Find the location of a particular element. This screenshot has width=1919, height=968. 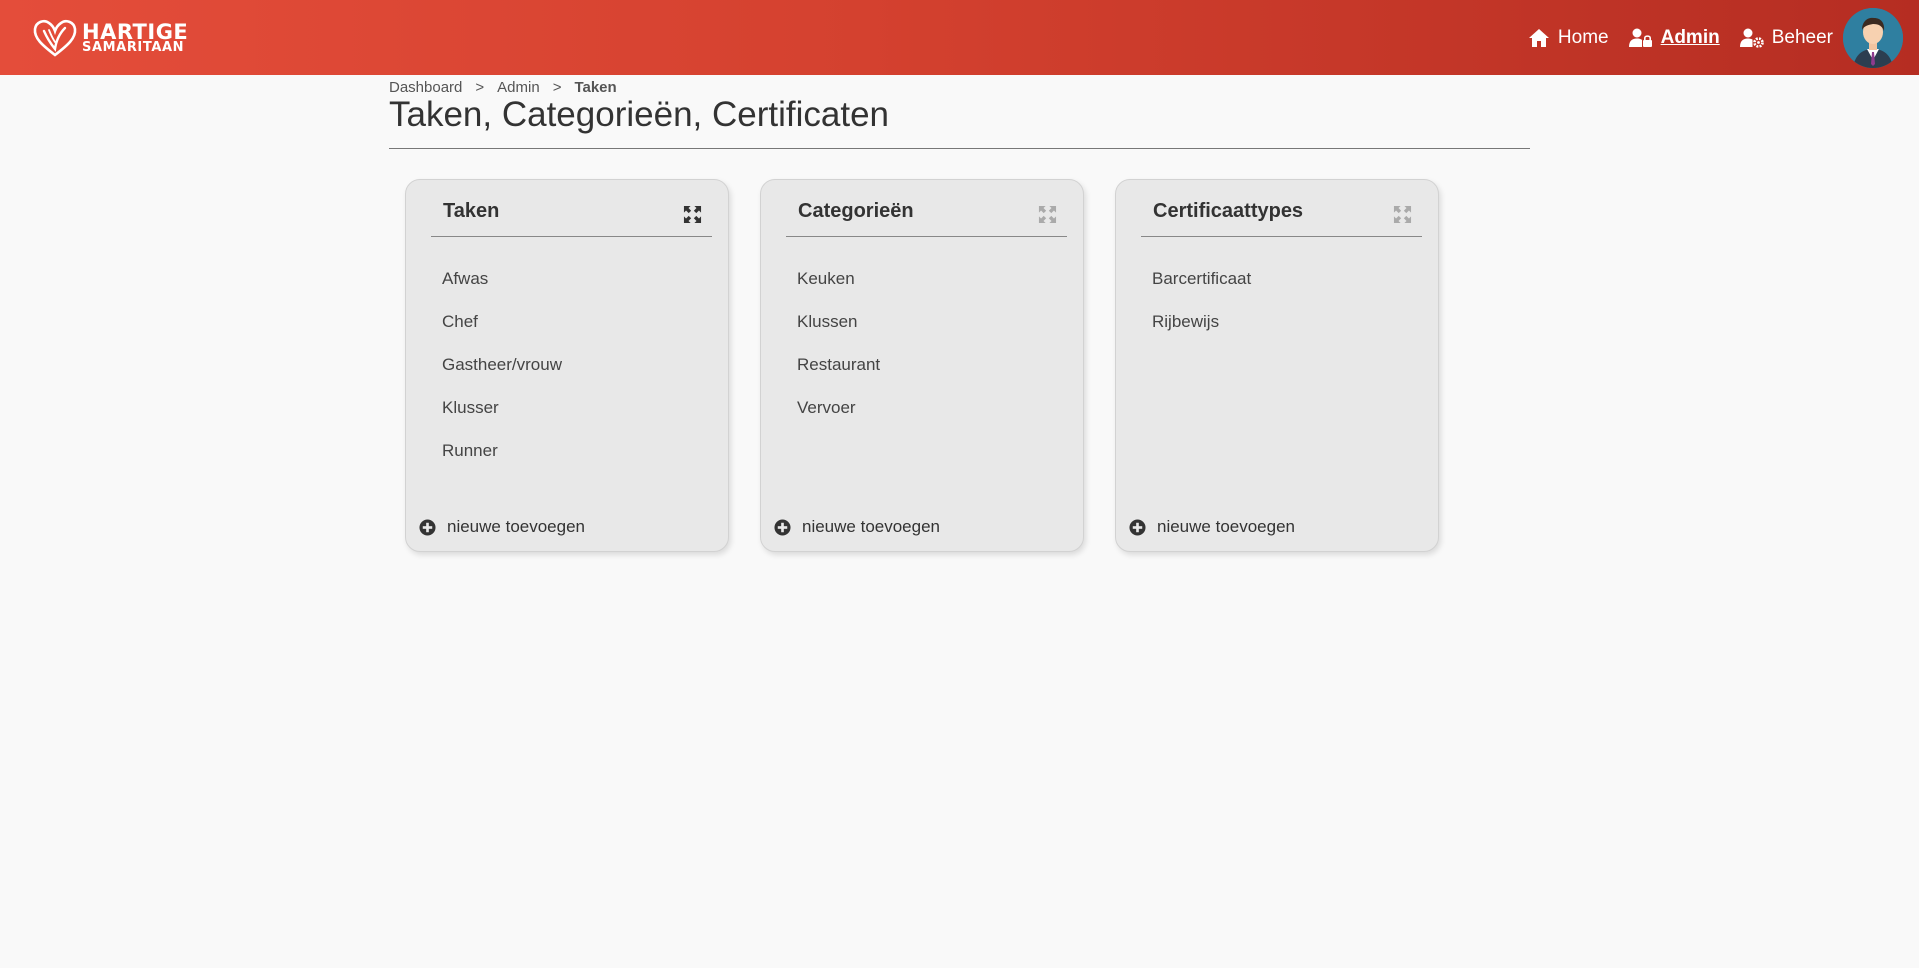

list-item: Runner is located at coordinates (502, 461).